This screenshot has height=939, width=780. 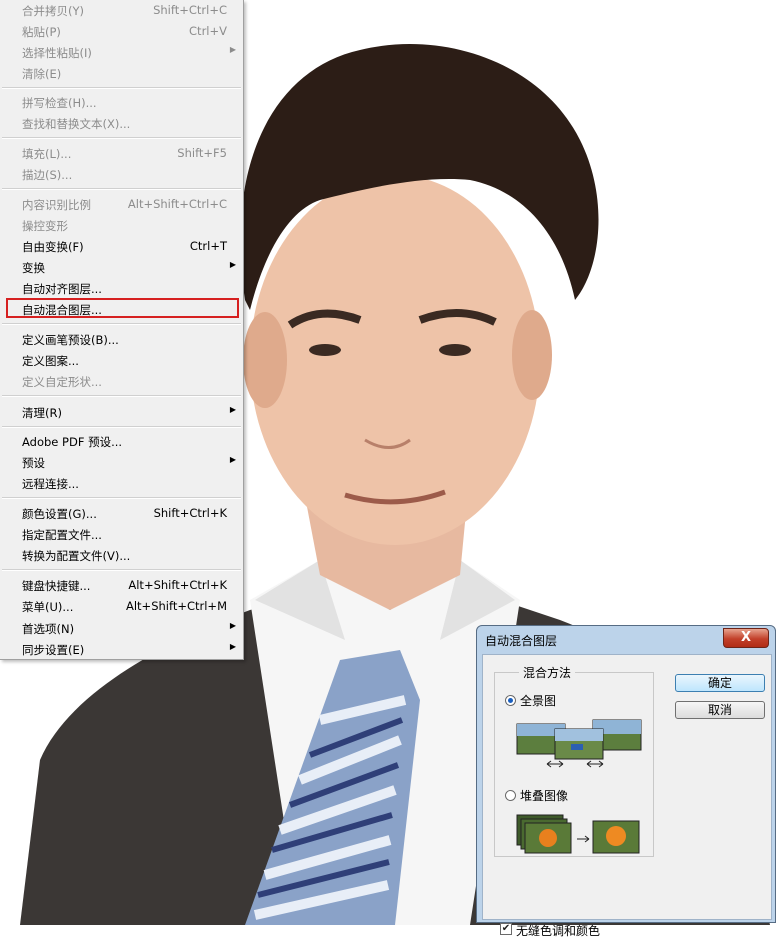 I want to click on menu-item-transform: 变换 ▶, so click(x=121, y=267).